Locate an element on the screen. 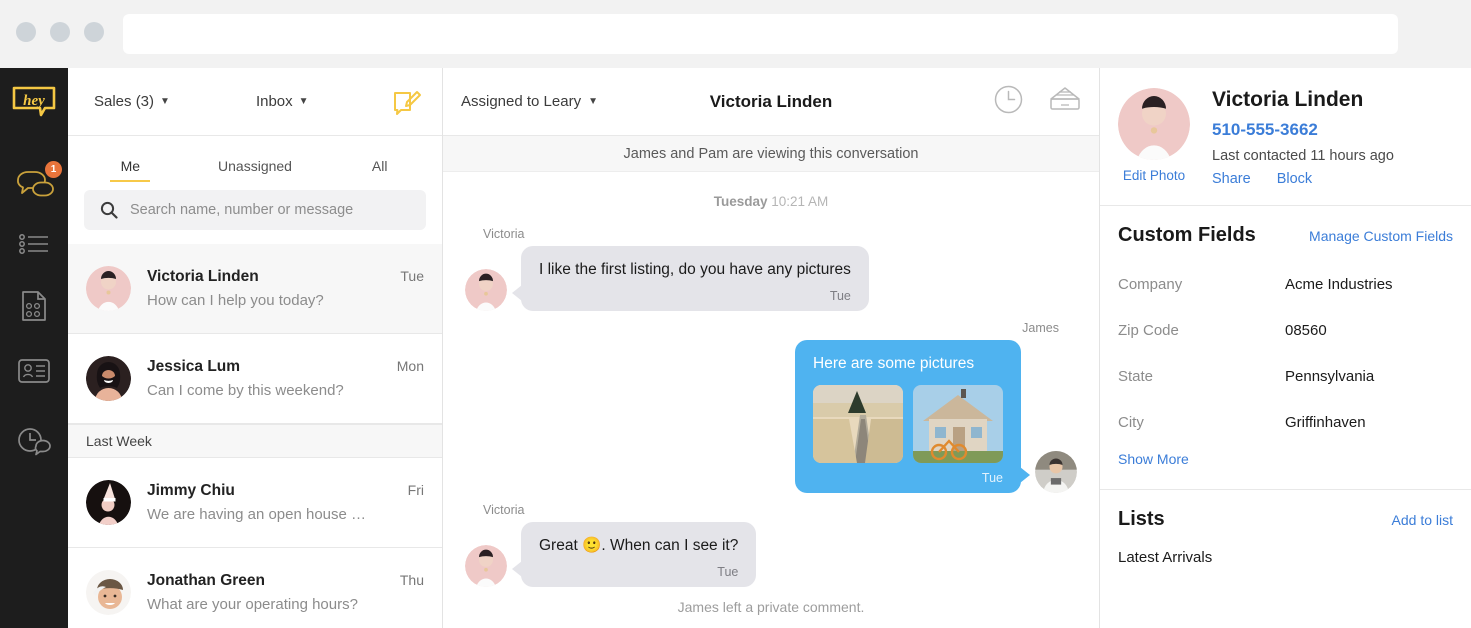 The image size is (1471, 628). contact-name: Victoria Linden is located at coordinates (1288, 99).